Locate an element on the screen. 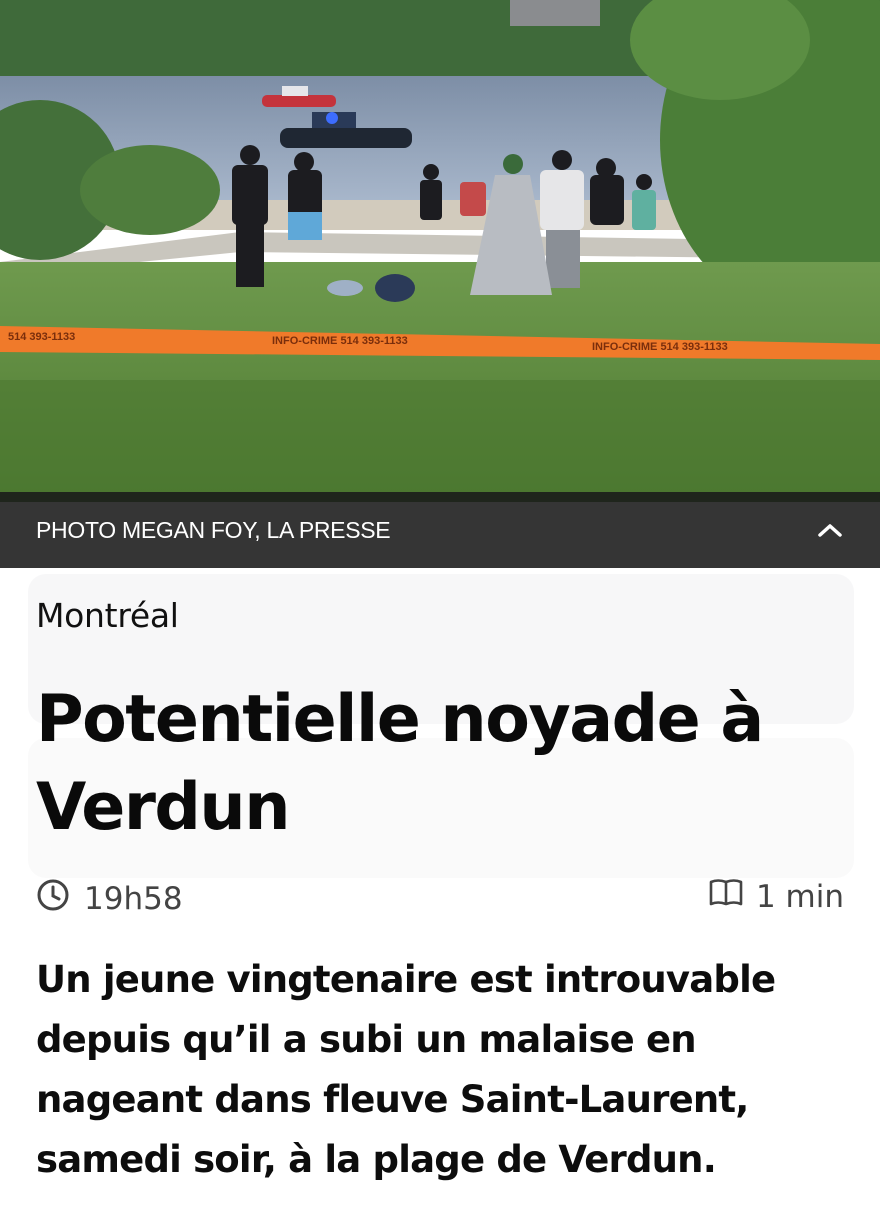 The height and width of the screenshot is (1208, 880). read-time: 1 min is located at coordinates (776, 897).